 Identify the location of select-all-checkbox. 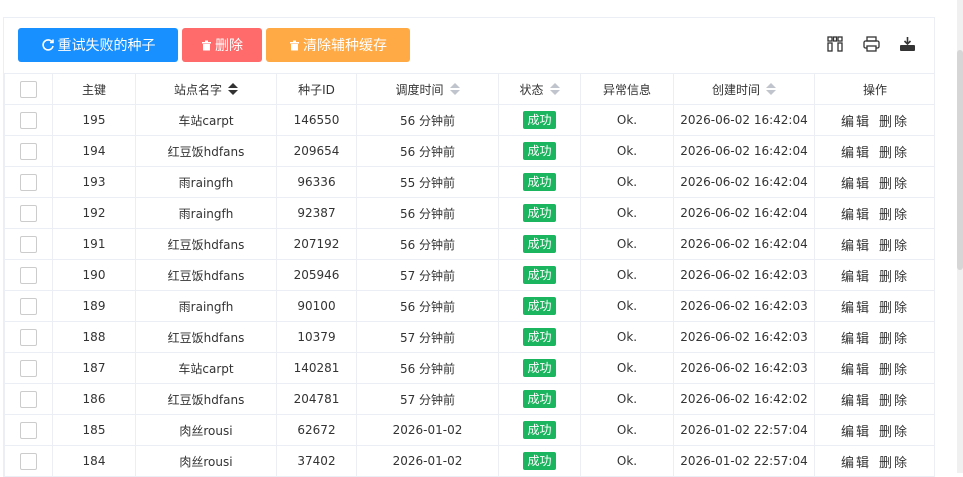
(28, 89).